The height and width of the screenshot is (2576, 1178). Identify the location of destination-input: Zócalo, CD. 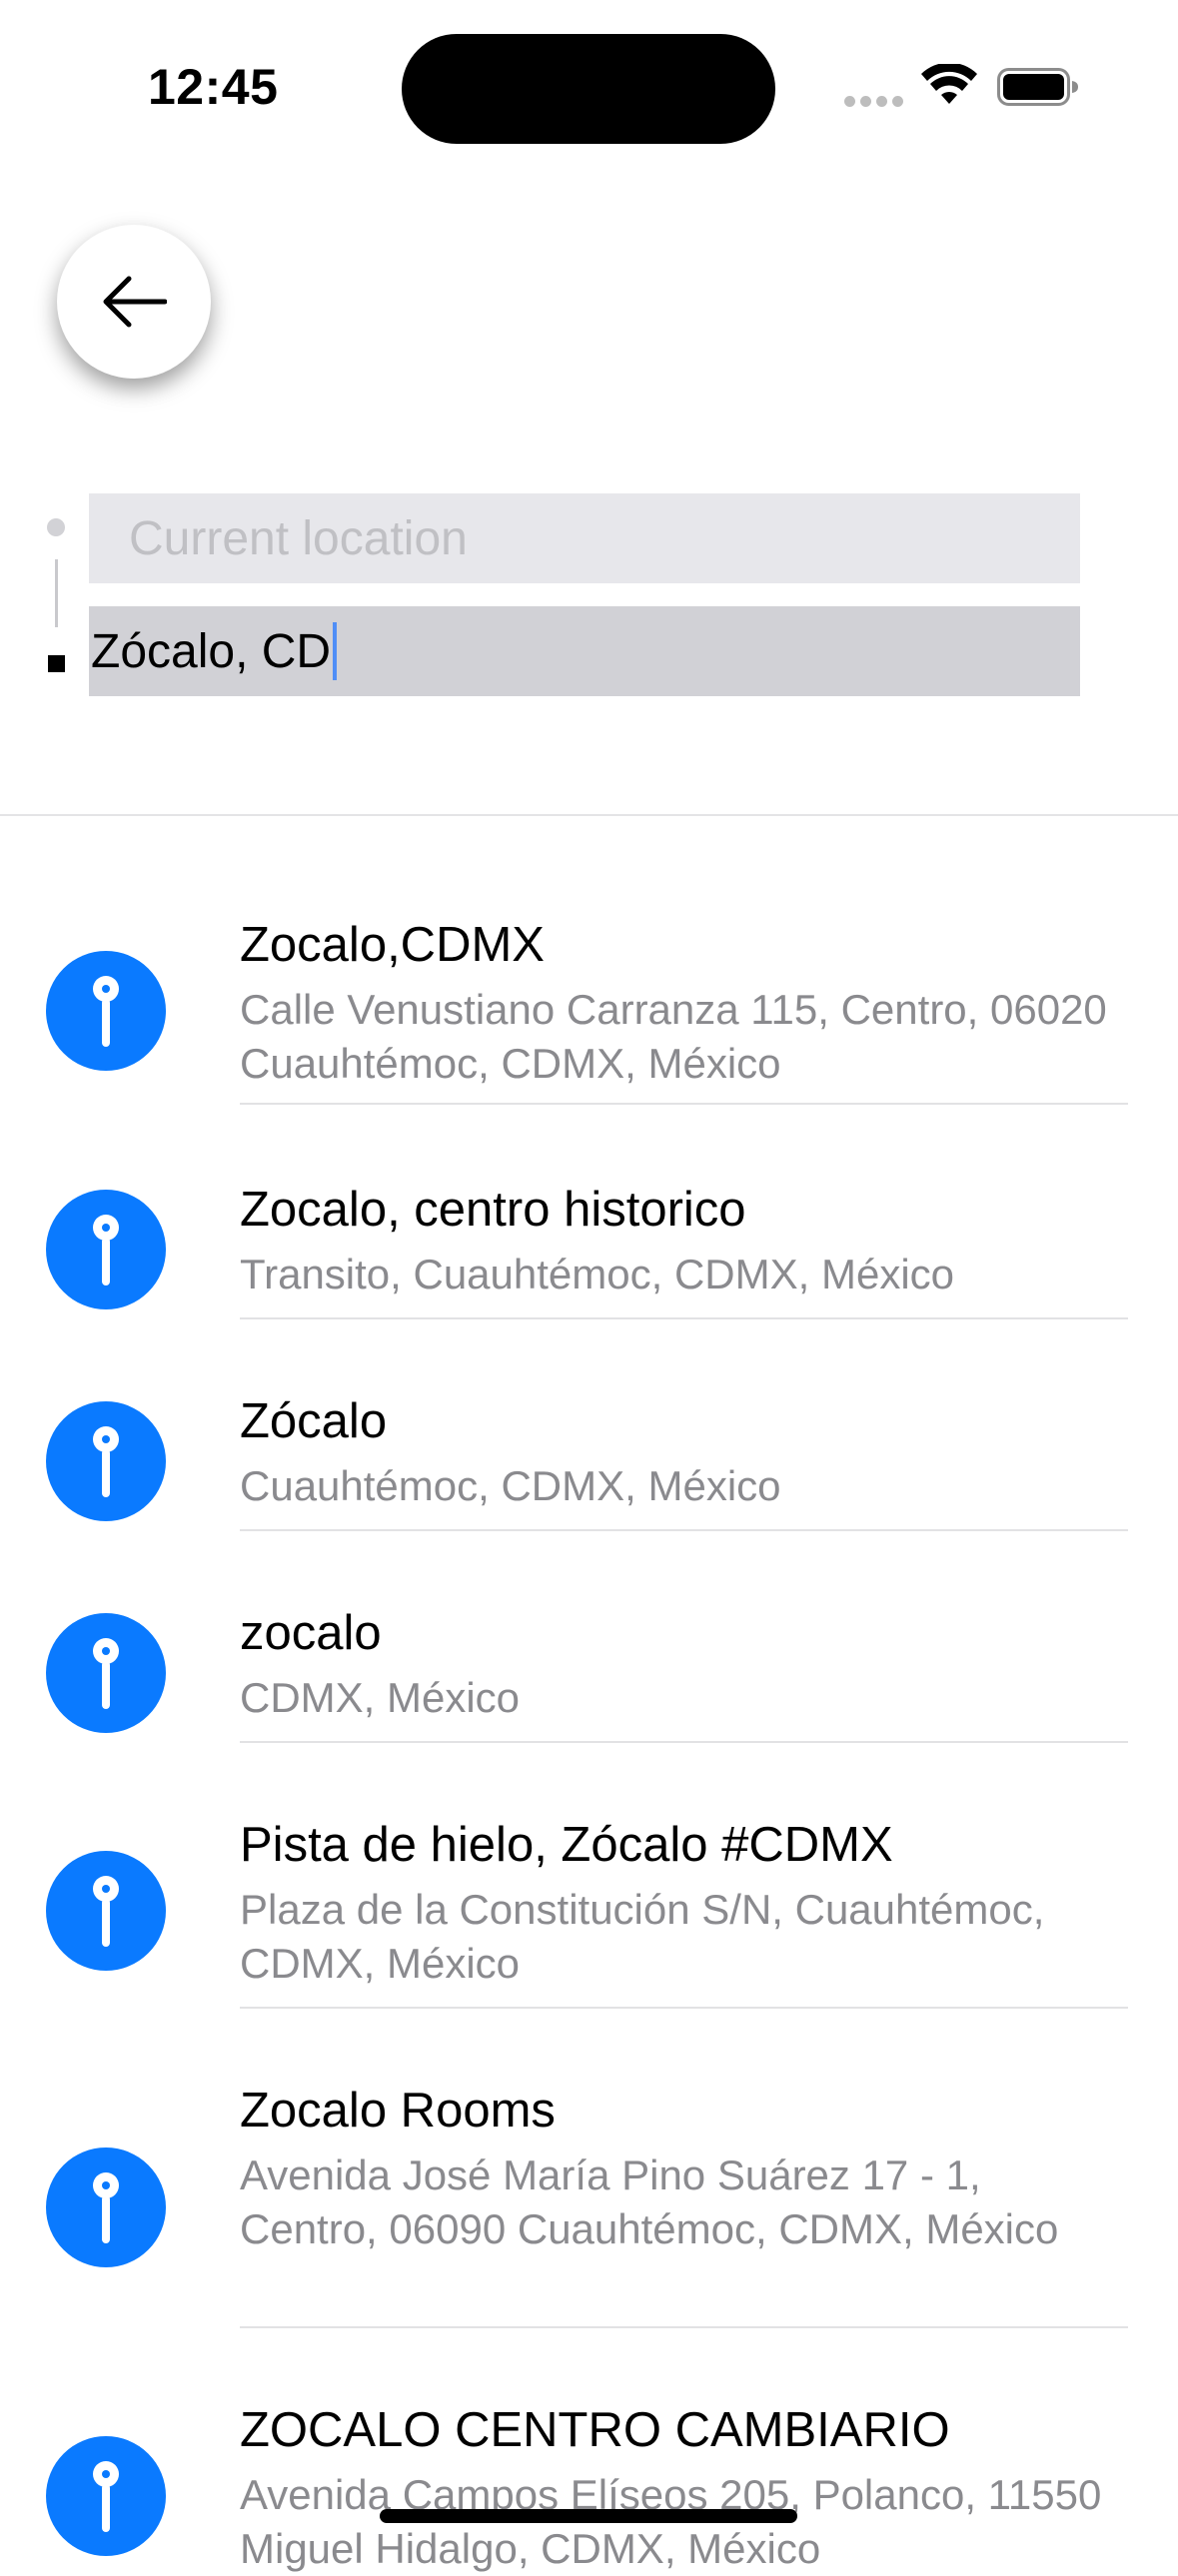
(584, 651).